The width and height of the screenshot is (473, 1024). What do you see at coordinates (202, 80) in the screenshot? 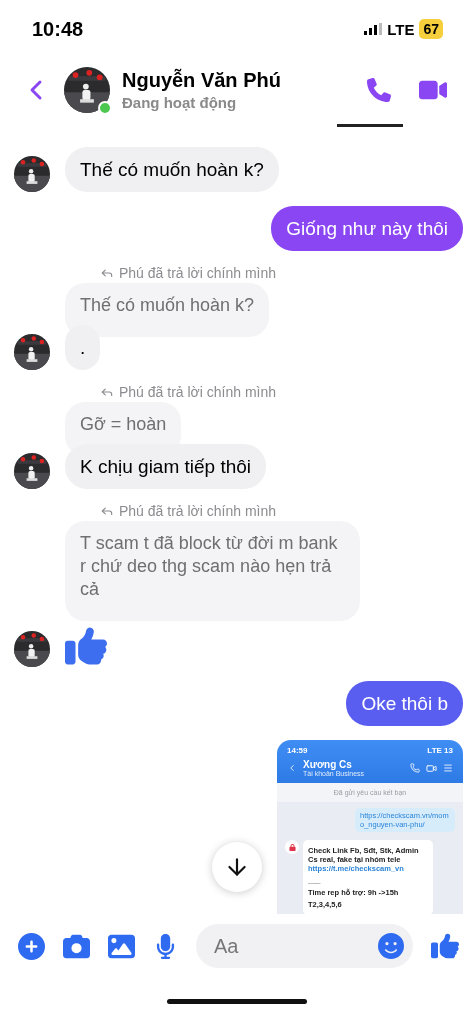
I see `contact-name: Nguyễn Văn Phú` at bounding box center [202, 80].